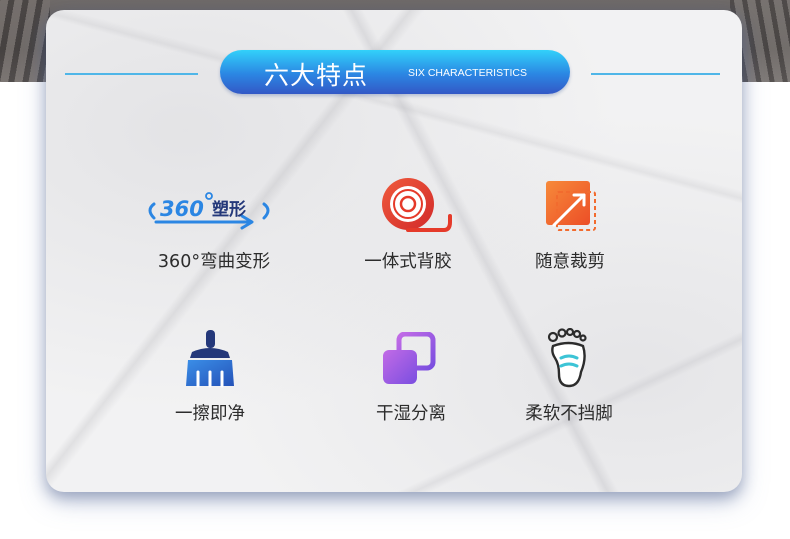  Describe the element at coordinates (411, 414) in the screenshot. I see `feature-label: 干湿分离` at that location.